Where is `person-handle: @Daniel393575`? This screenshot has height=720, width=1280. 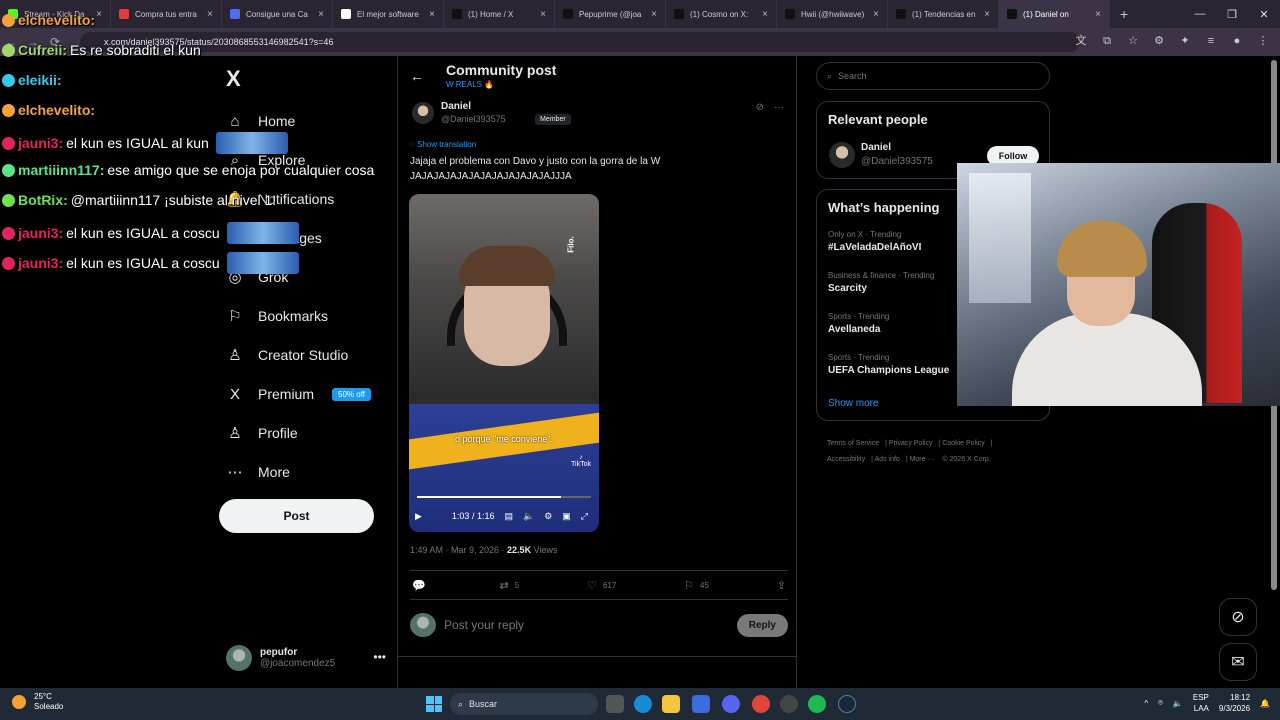
person-handle: @Daniel393575 is located at coordinates (897, 161).